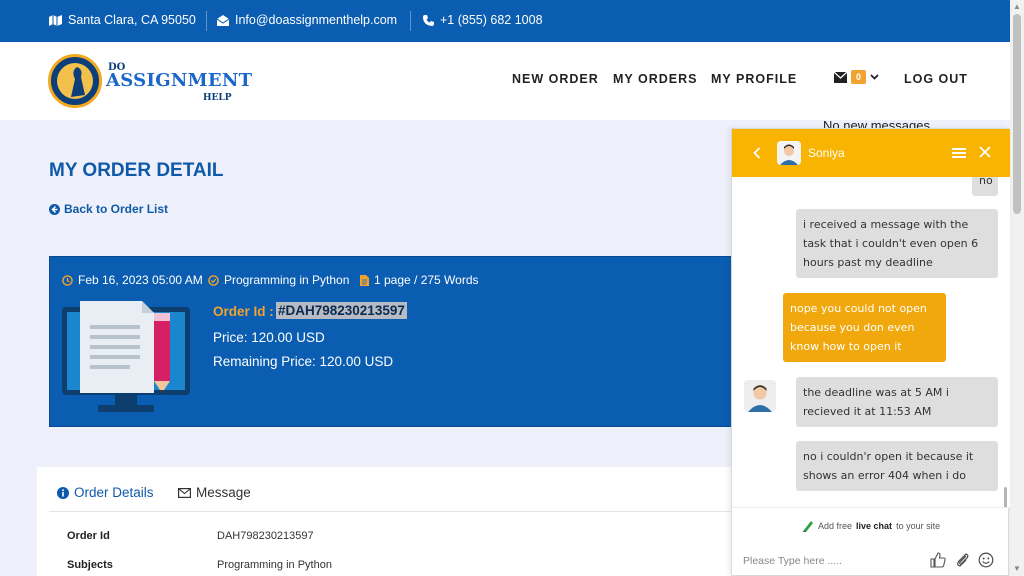  What do you see at coordinates (826, 153) in the screenshot?
I see `agent-name: Soniya` at bounding box center [826, 153].